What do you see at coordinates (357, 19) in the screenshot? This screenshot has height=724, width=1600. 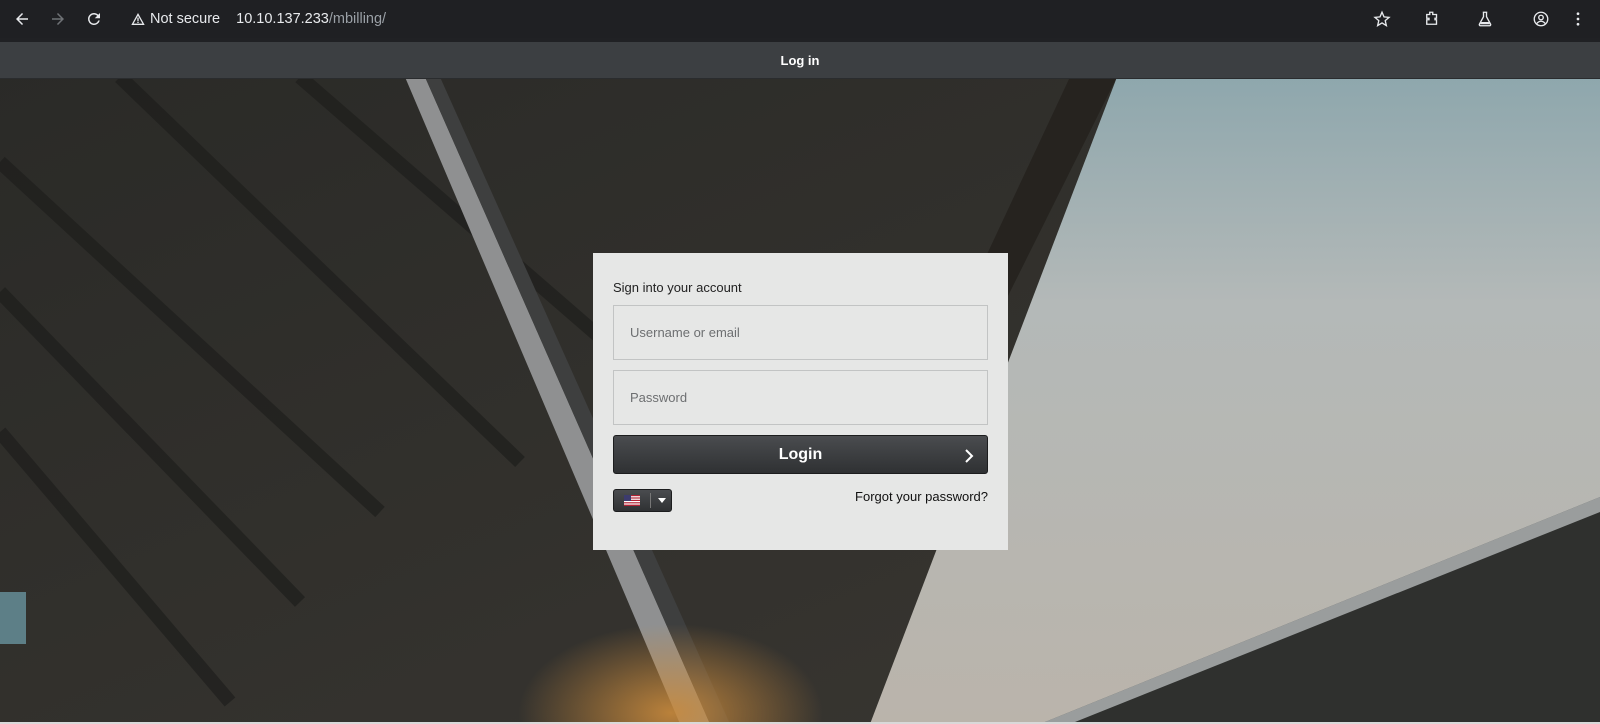 I see `url-path: /mbilling/` at bounding box center [357, 19].